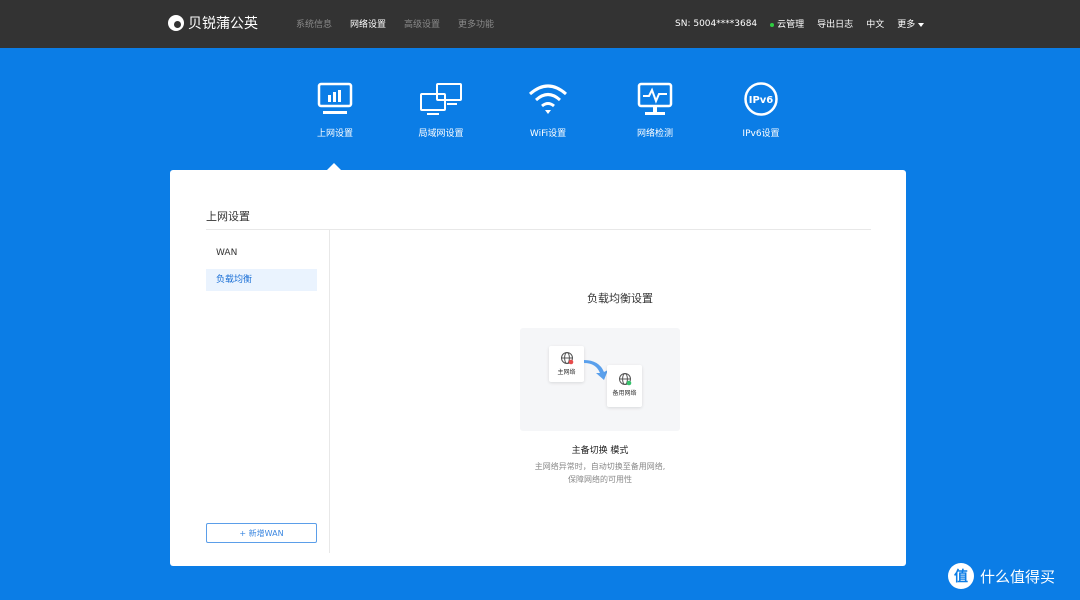 The height and width of the screenshot is (600, 1080). Describe the element at coordinates (228, 216) in the screenshot. I see `card-title: 上网设置` at that location.